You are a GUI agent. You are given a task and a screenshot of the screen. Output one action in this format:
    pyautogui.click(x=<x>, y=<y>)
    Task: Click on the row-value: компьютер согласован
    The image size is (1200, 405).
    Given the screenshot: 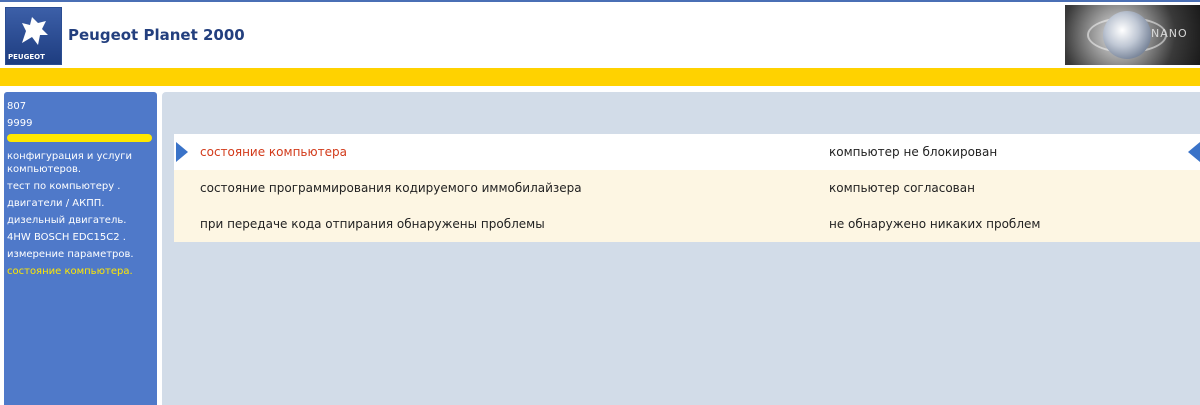 What is the action you would take?
    pyautogui.click(x=902, y=188)
    